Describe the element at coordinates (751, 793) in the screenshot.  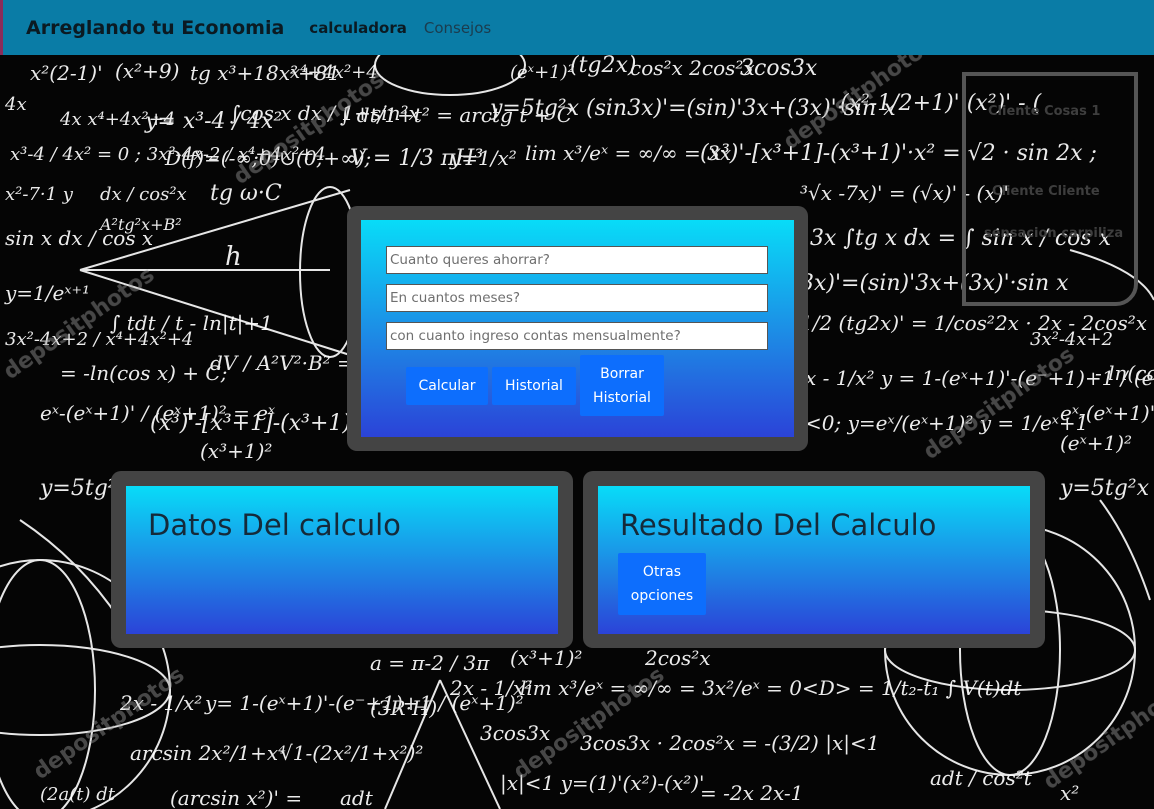
I see `svg-text: = -2x 2x-1` at that location.